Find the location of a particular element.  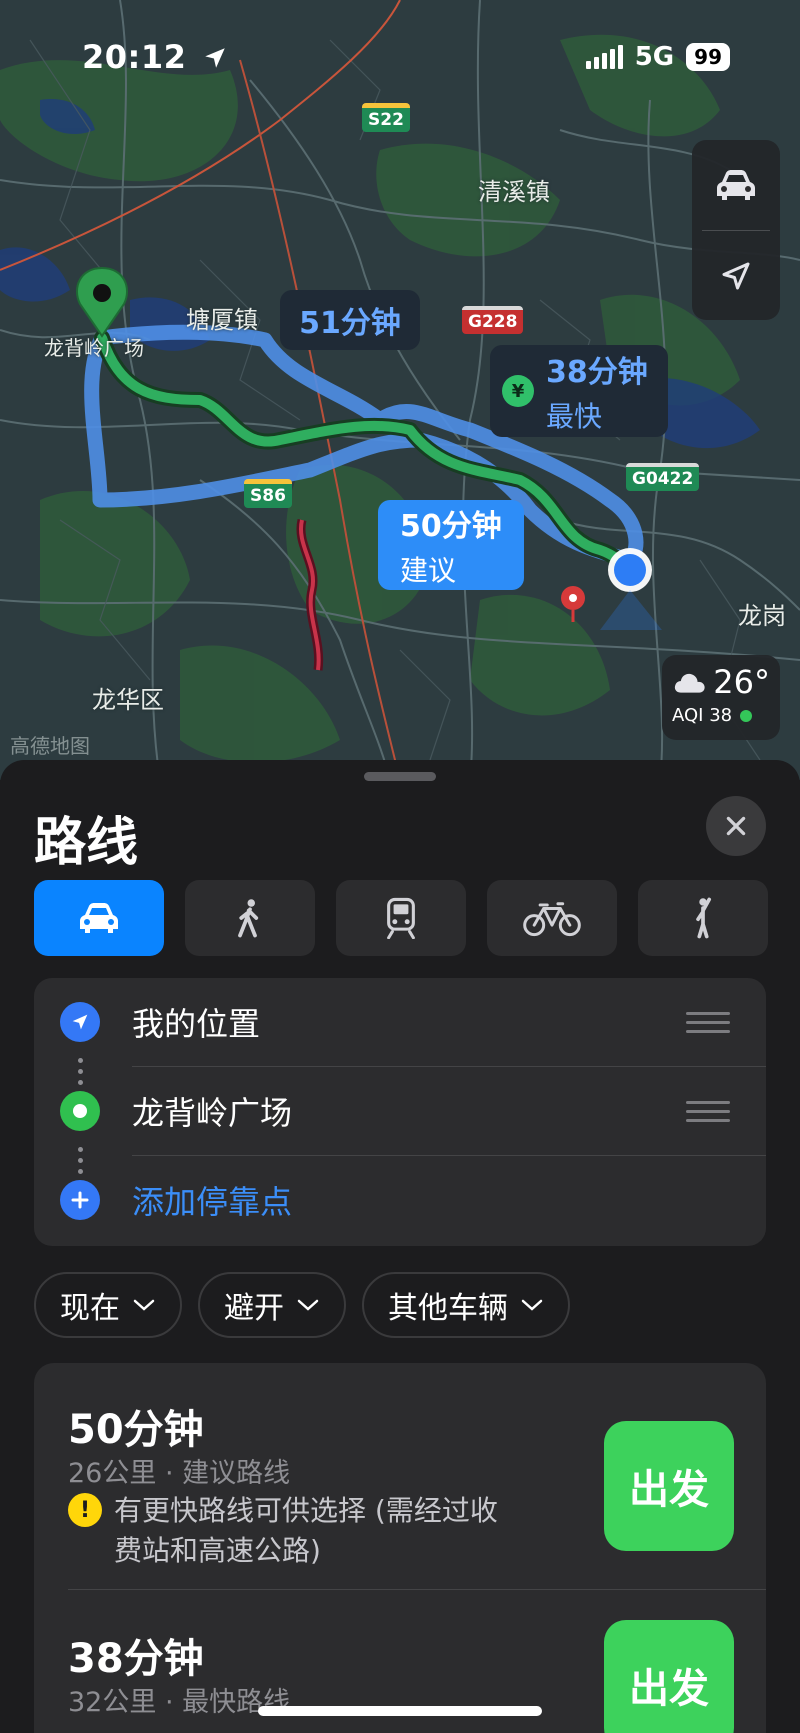

route-stops-card: 我的位置 龙背岭广场 添加停靠点 is located at coordinates (400, 1112).